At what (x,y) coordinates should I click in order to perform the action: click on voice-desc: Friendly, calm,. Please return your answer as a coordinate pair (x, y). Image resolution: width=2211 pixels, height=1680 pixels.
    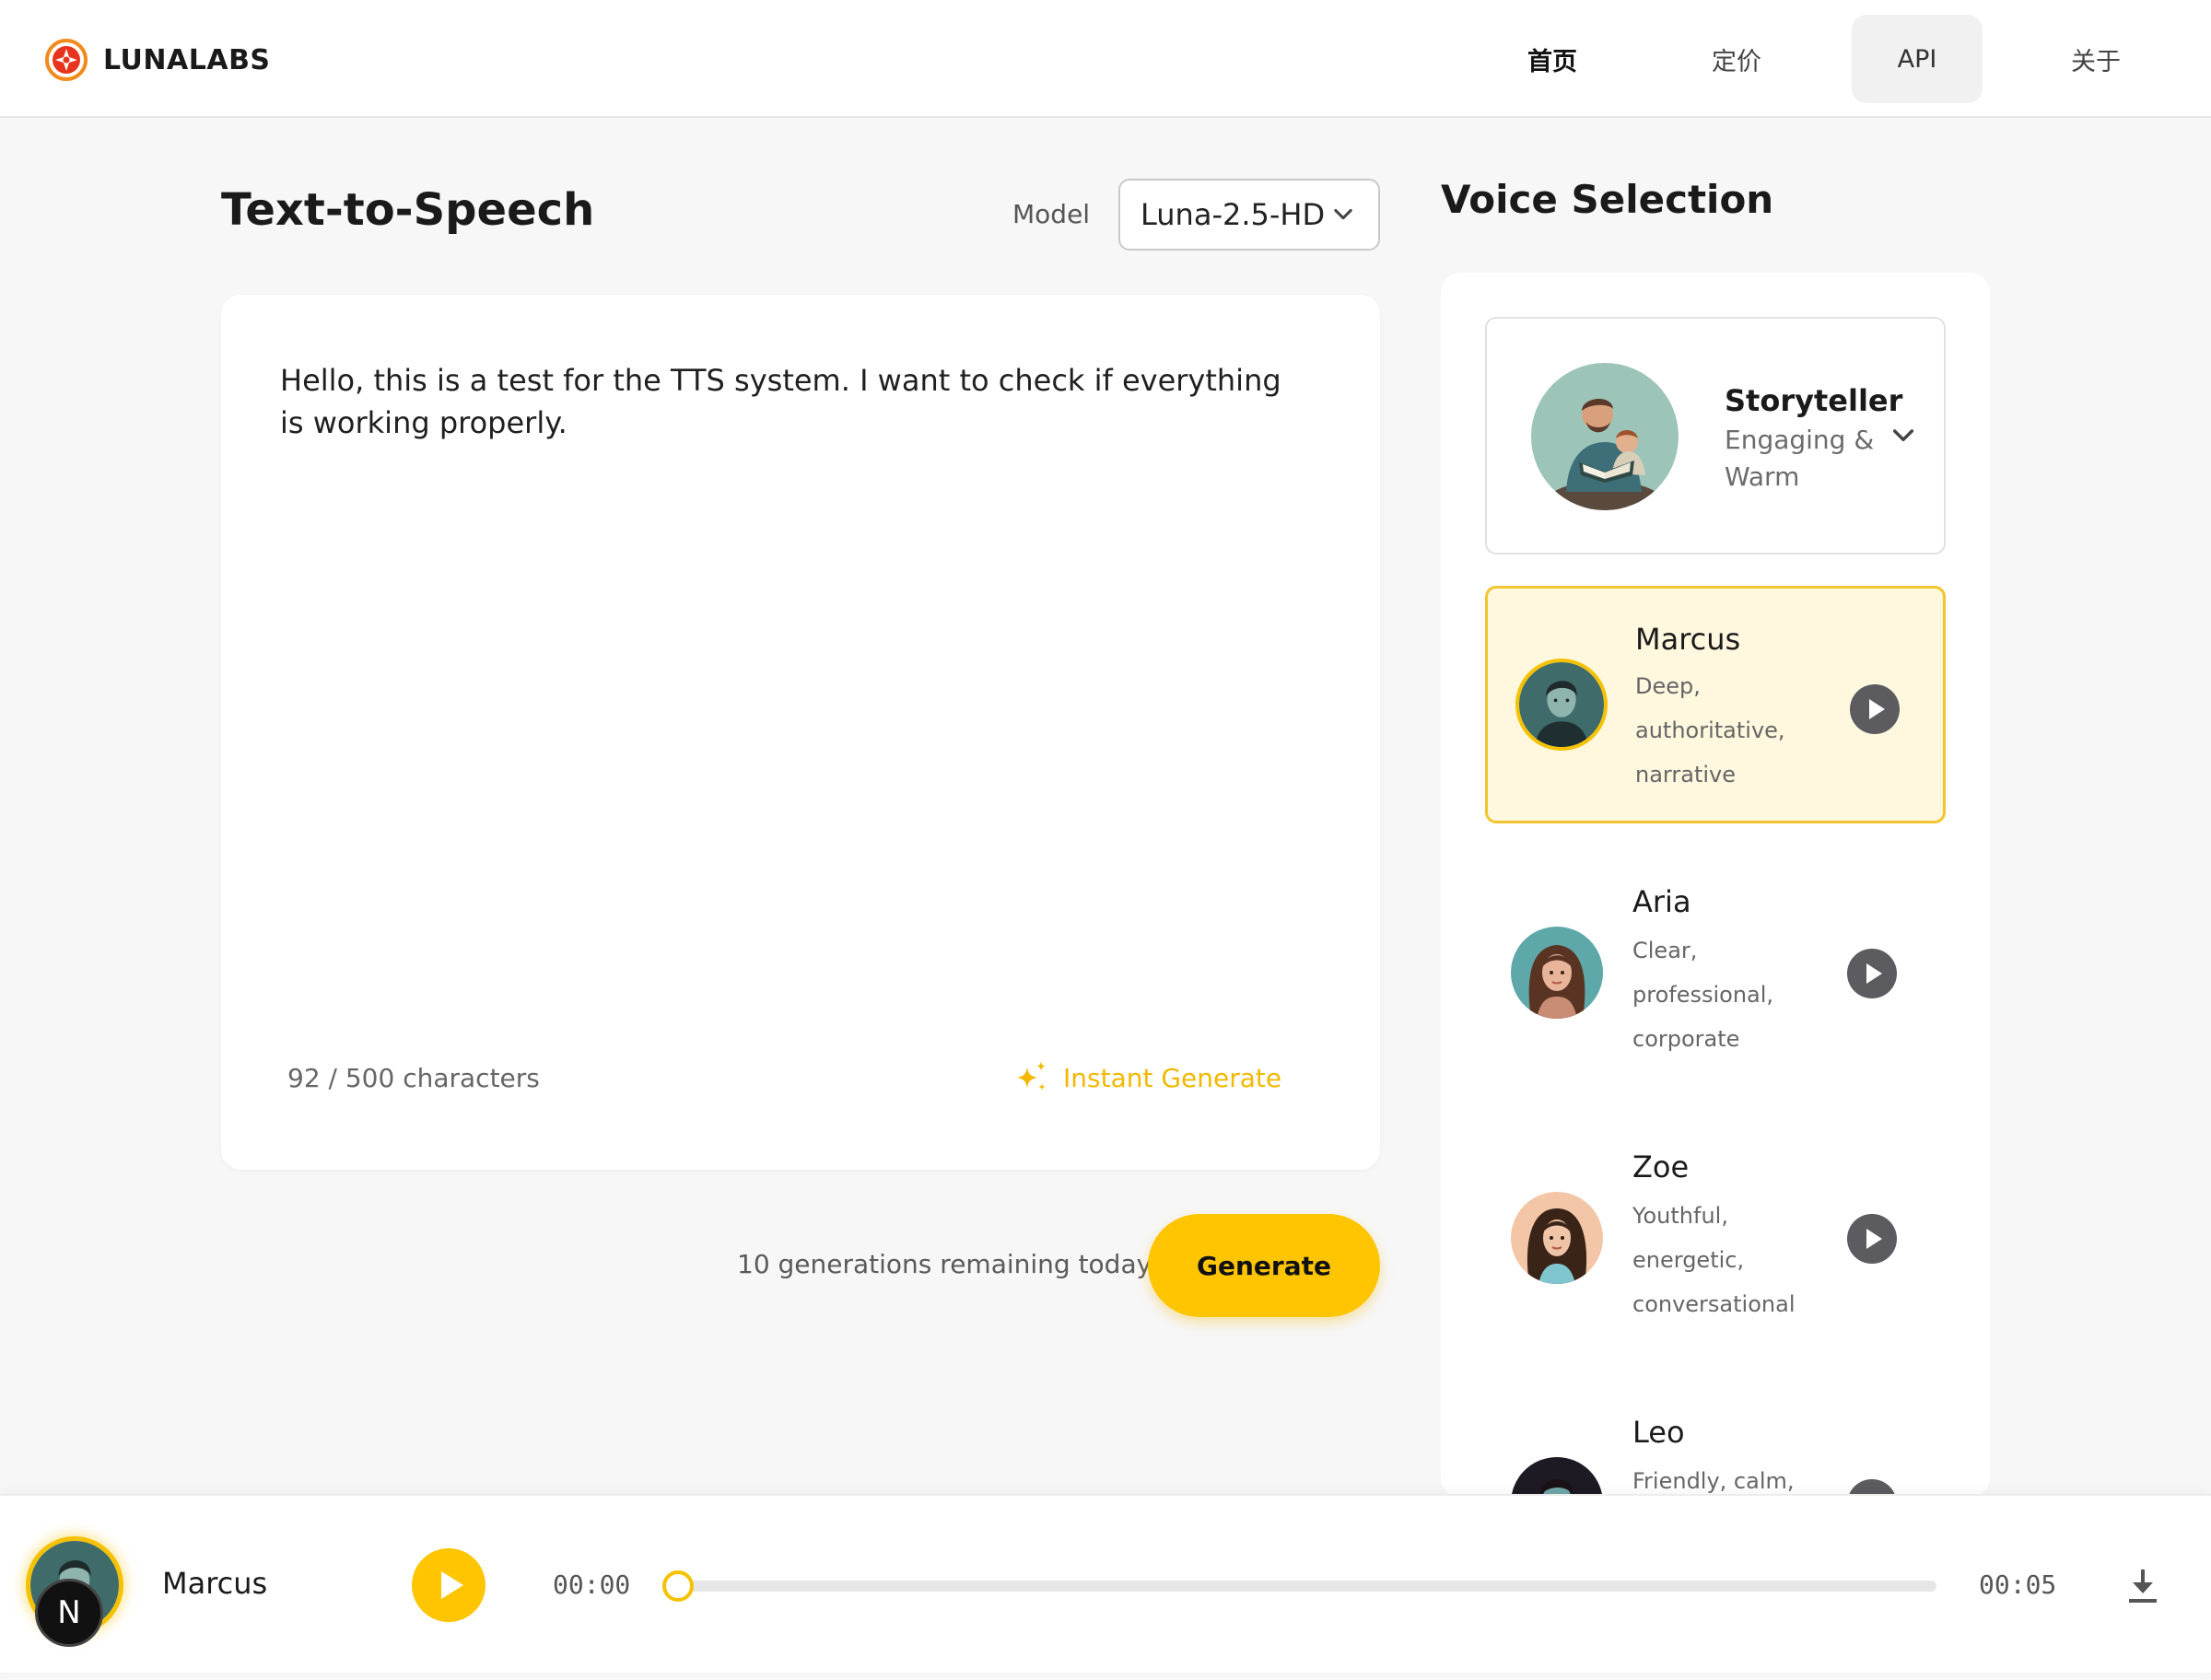
    Looking at the image, I should click on (1713, 1481).